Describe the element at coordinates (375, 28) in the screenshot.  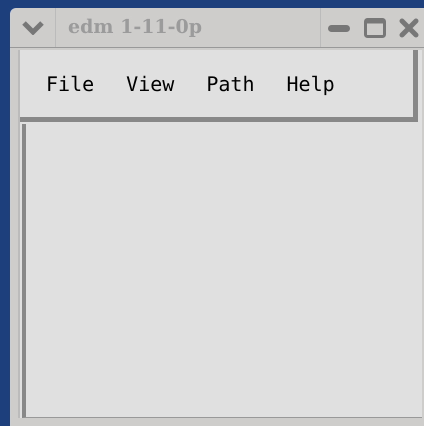
I see `maximize-icon` at that location.